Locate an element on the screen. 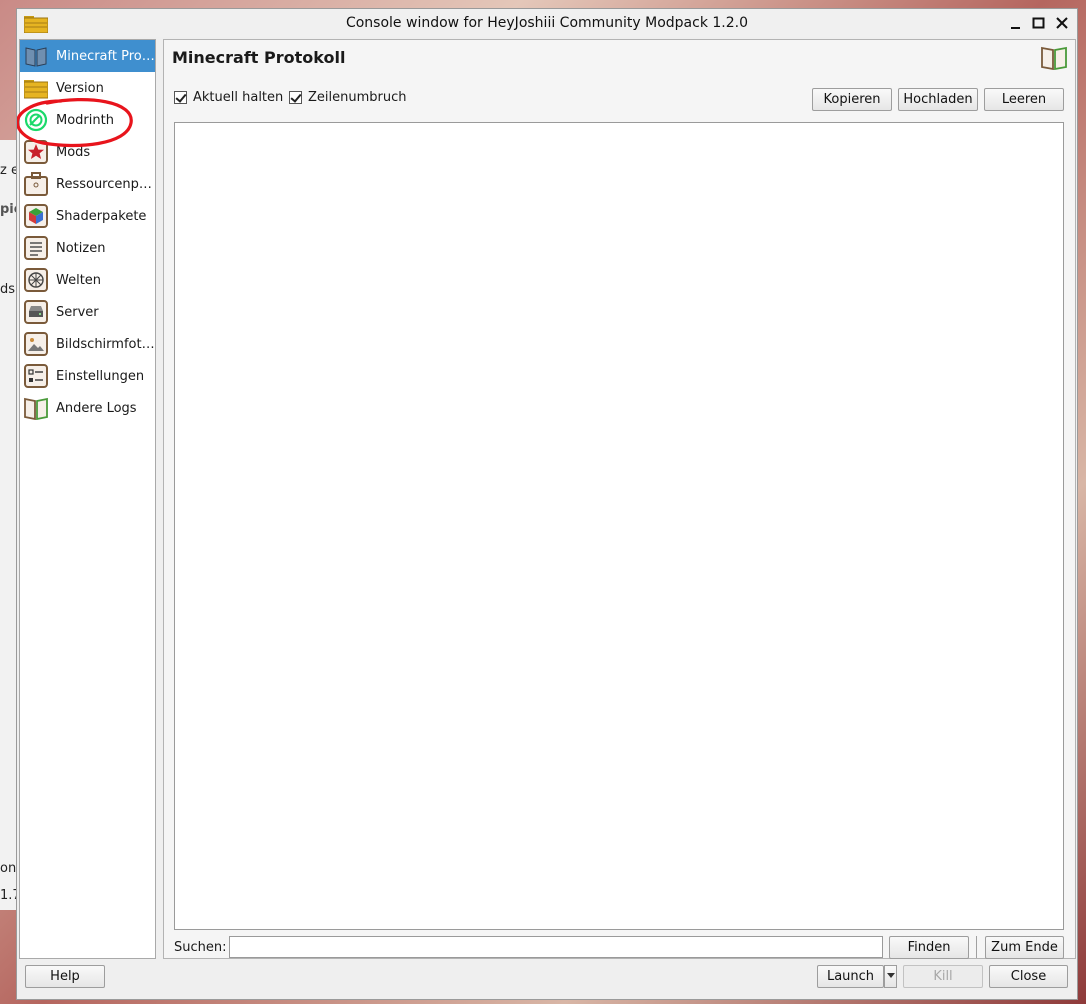  sidebar-item-modrinth: Modrinth is located at coordinates (87, 120).